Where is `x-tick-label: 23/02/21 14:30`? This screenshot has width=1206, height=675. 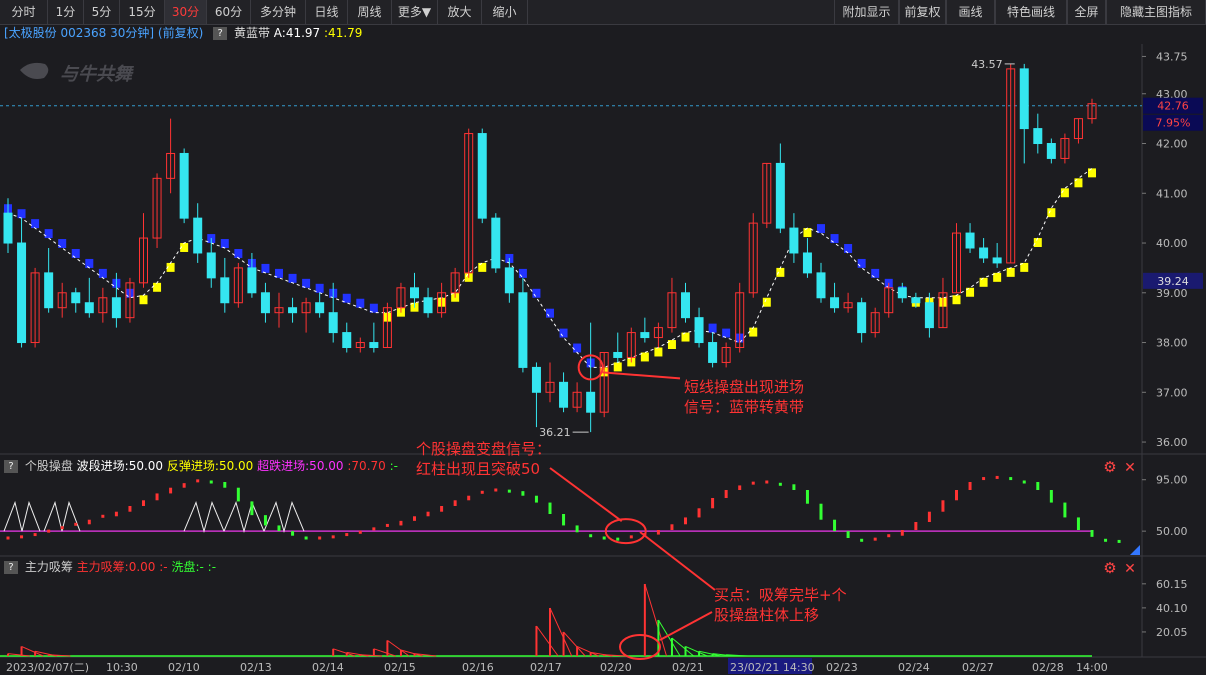 x-tick-label: 23/02/21 14:30 is located at coordinates (772, 667).